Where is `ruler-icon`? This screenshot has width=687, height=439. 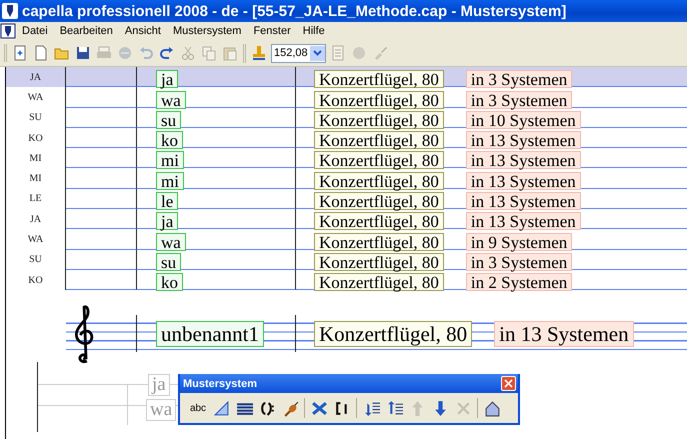 ruler-icon is located at coordinates (221, 408).